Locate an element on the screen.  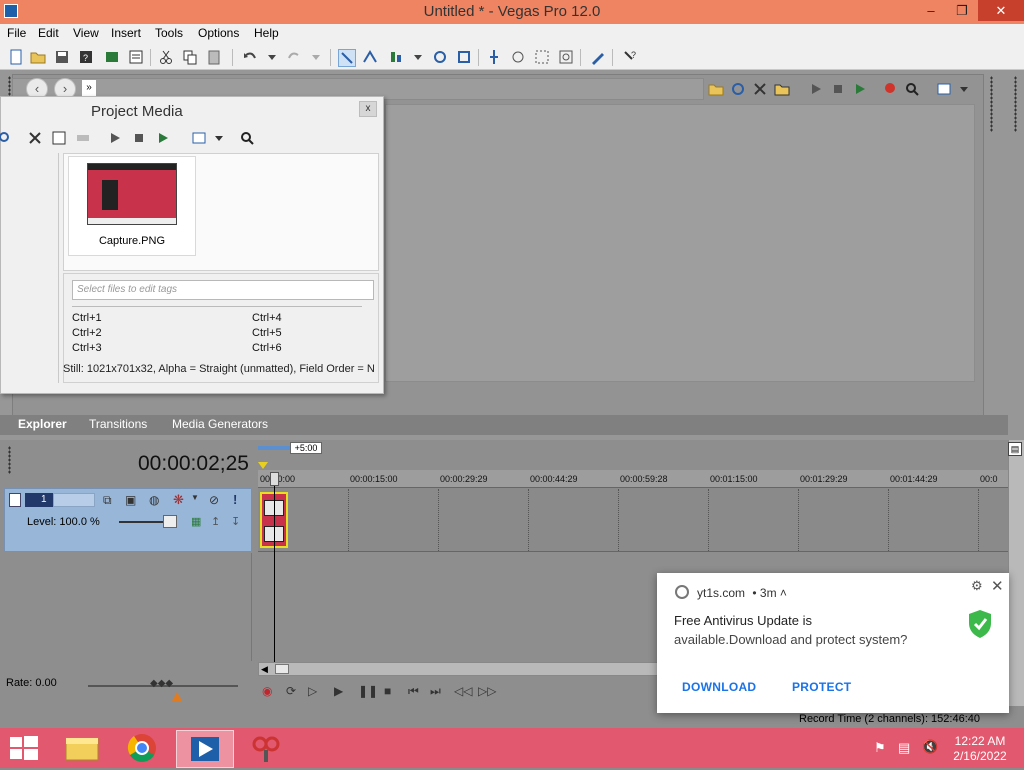
play-icon: ▶ is located at coordinates (338, 691).